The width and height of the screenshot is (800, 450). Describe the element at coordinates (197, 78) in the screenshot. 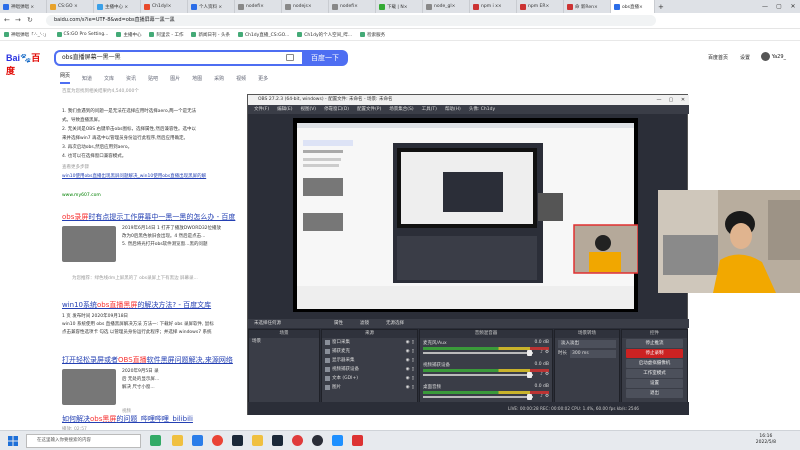

I see `search-tab: 地图` at that location.